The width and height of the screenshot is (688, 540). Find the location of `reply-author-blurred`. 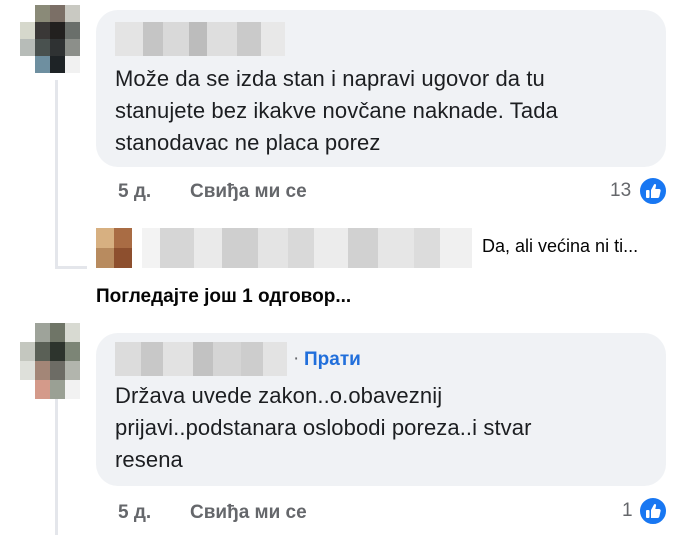

reply-author-blurred is located at coordinates (307, 248).